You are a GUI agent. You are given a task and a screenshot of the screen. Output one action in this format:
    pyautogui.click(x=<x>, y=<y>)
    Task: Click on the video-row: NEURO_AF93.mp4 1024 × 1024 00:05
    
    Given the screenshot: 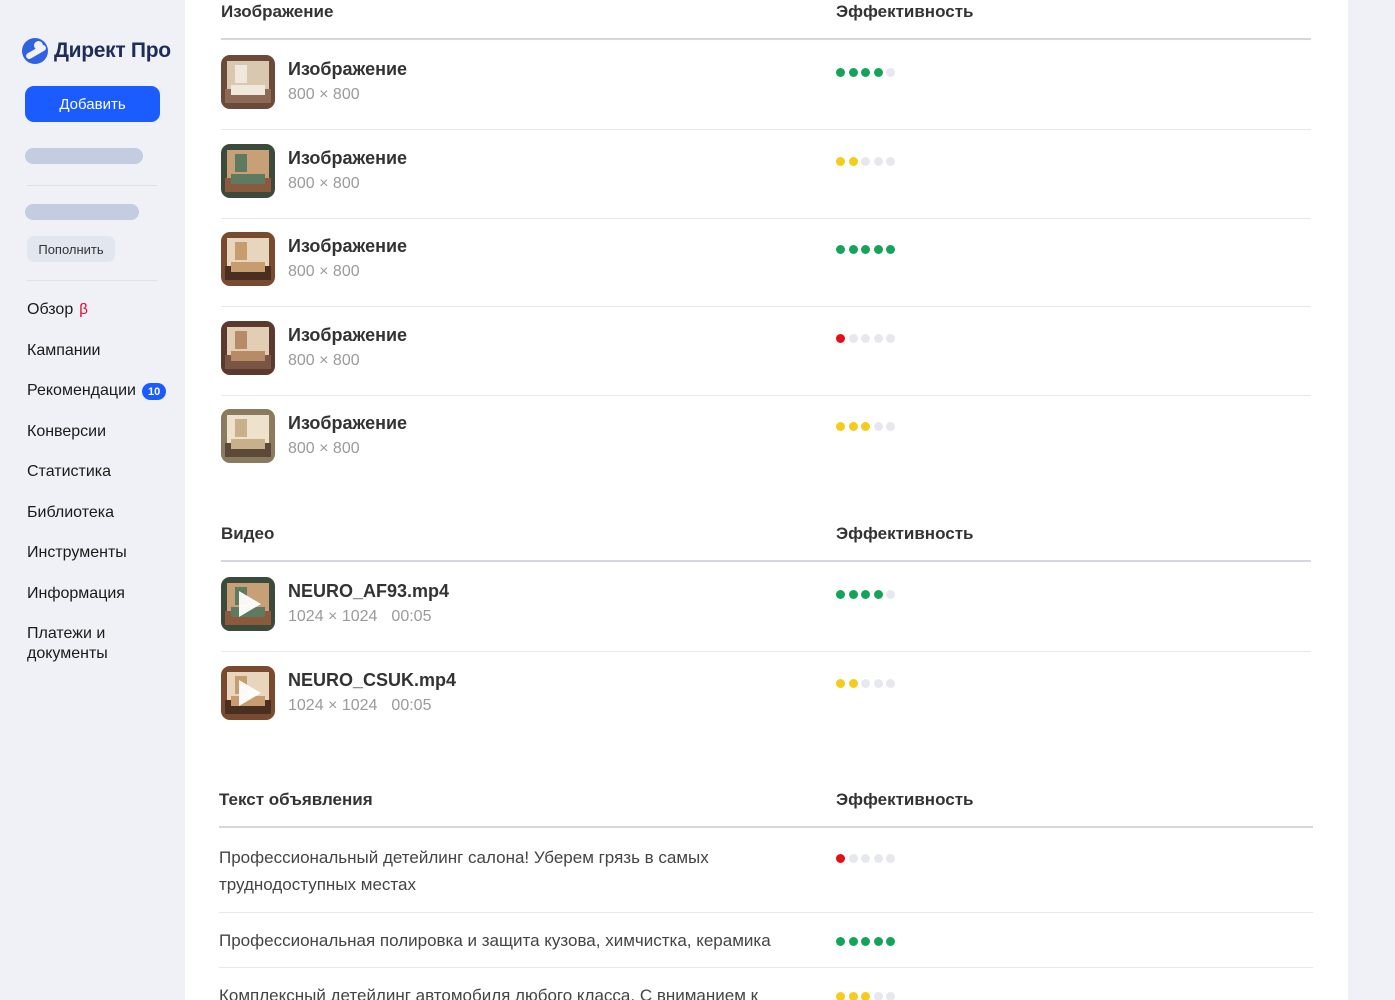 What is the action you would take?
    pyautogui.click(x=766, y=608)
    